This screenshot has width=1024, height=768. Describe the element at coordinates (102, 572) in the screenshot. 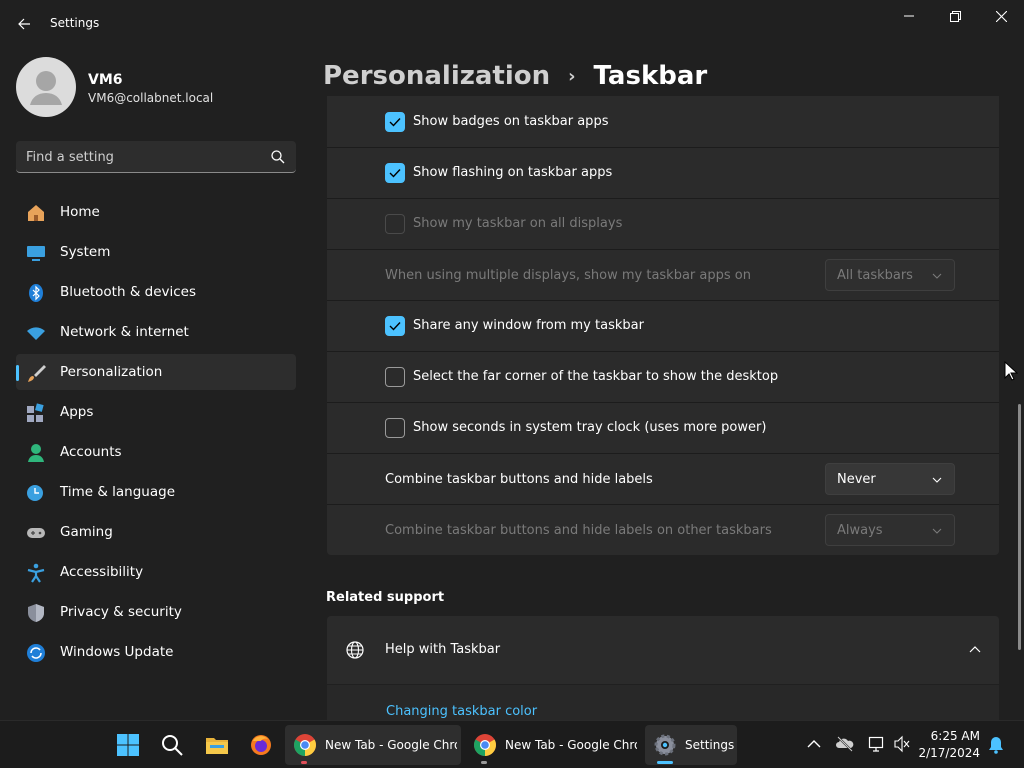

I see `sidebar-item-label: Accessibility` at that location.